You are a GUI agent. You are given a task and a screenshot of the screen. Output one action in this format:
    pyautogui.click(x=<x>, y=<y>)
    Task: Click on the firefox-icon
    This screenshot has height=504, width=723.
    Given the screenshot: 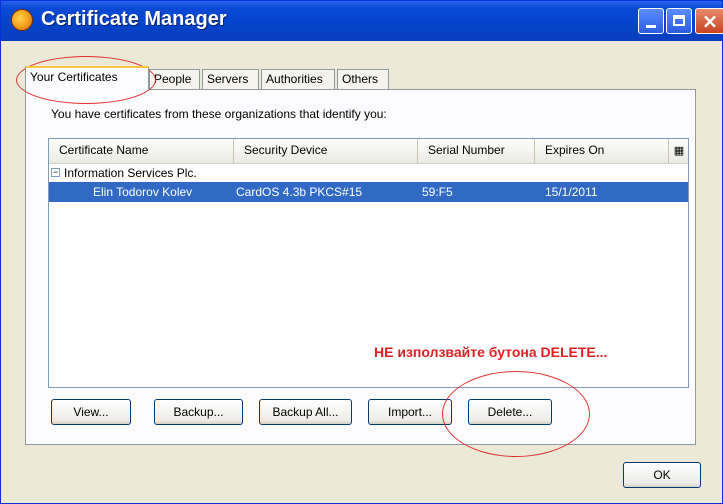 What is the action you would take?
    pyautogui.click(x=22, y=20)
    